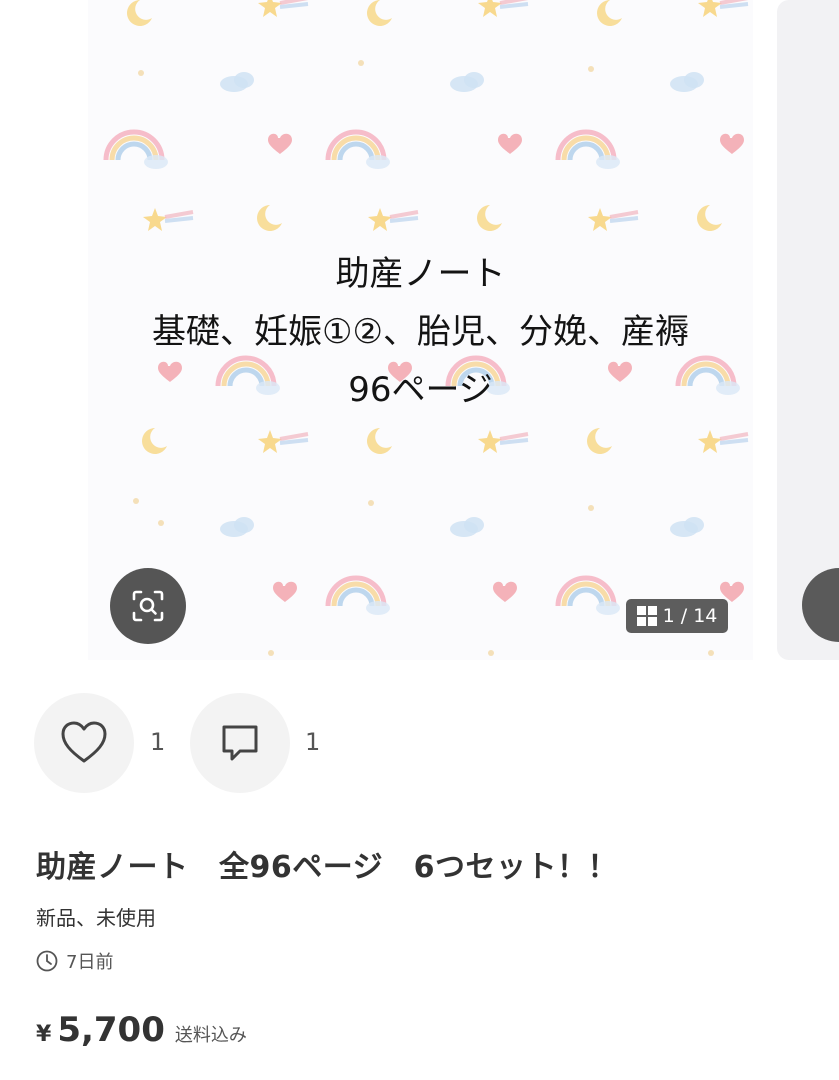 This screenshot has width=839, height=1080. Describe the element at coordinates (808, 330) in the screenshot. I see `next-image-preview` at that location.